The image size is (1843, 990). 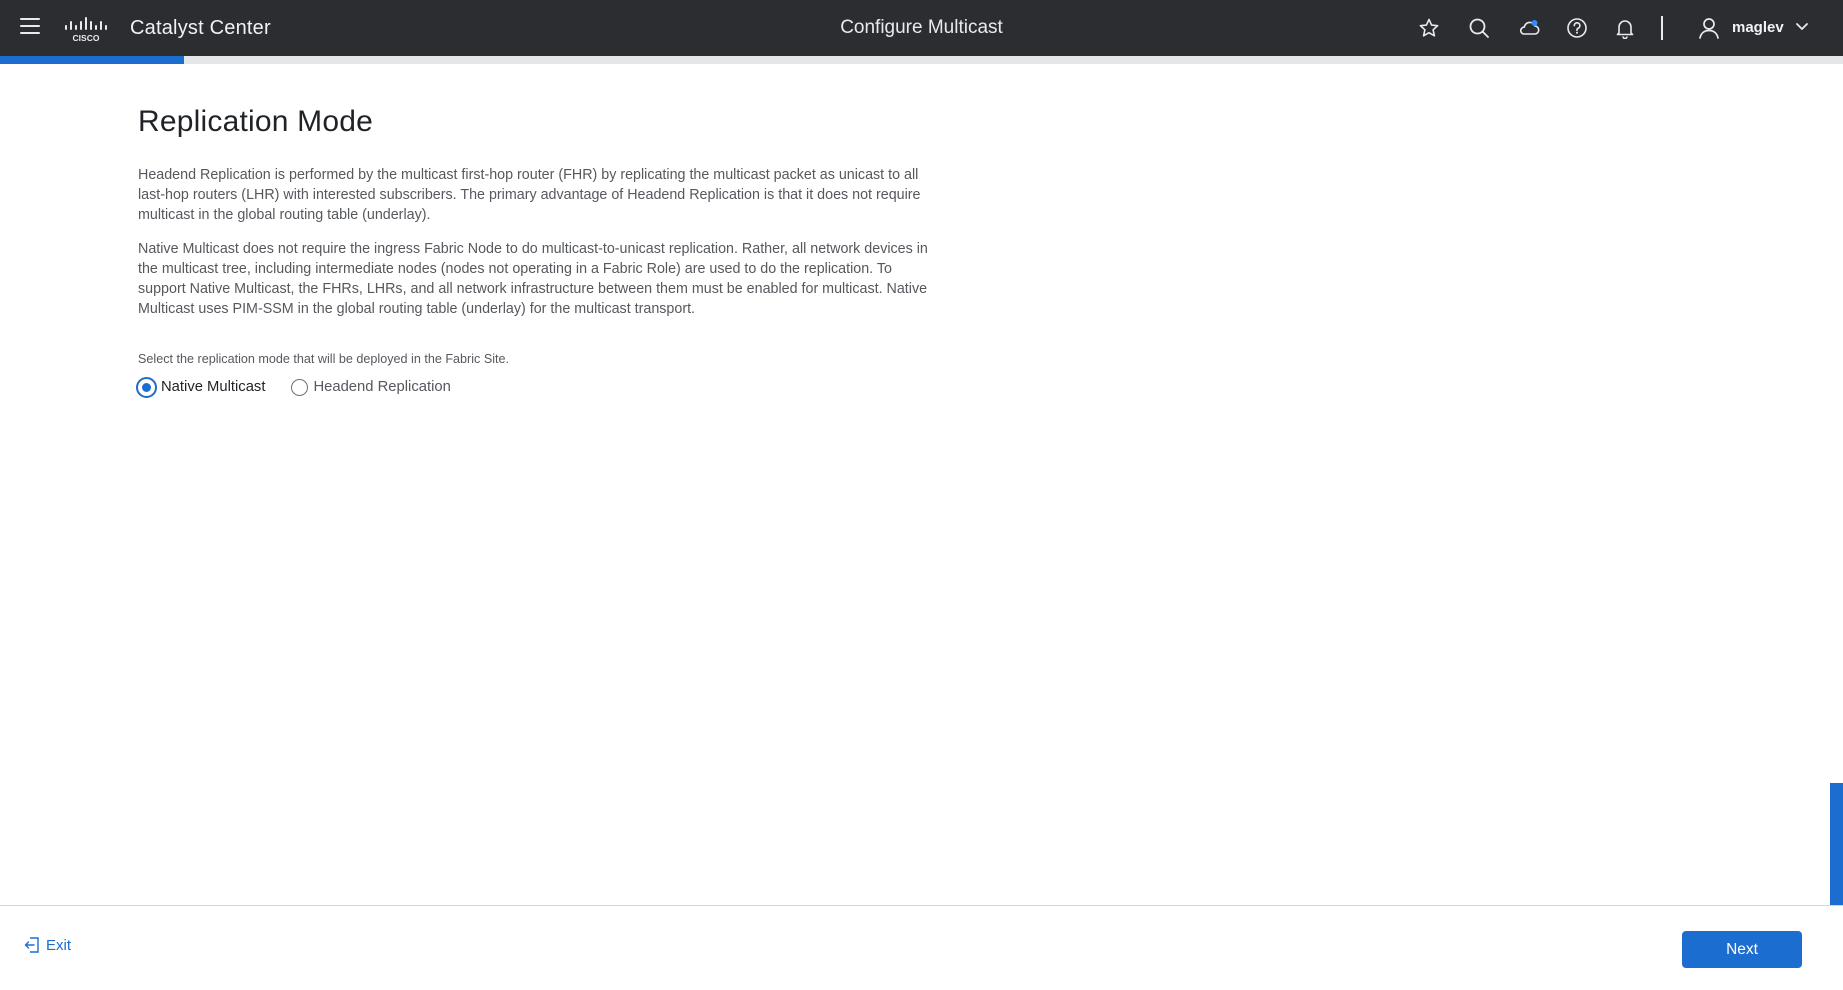 What do you see at coordinates (86, 37) in the screenshot?
I see `svg-text: CISCO` at bounding box center [86, 37].